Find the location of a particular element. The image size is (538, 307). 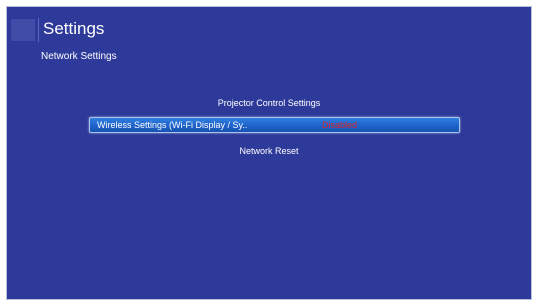

menu-item-projector-control-settings: Projector Control Settings is located at coordinates (269, 103).